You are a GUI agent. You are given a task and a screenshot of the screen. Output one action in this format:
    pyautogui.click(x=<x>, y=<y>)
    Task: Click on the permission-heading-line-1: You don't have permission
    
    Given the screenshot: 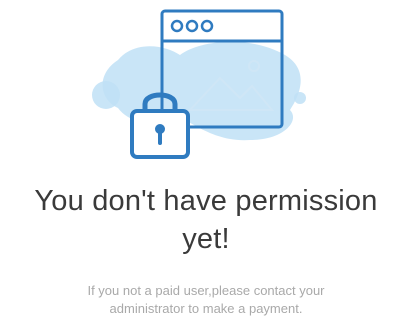 What is the action you would take?
    pyautogui.click(x=206, y=201)
    